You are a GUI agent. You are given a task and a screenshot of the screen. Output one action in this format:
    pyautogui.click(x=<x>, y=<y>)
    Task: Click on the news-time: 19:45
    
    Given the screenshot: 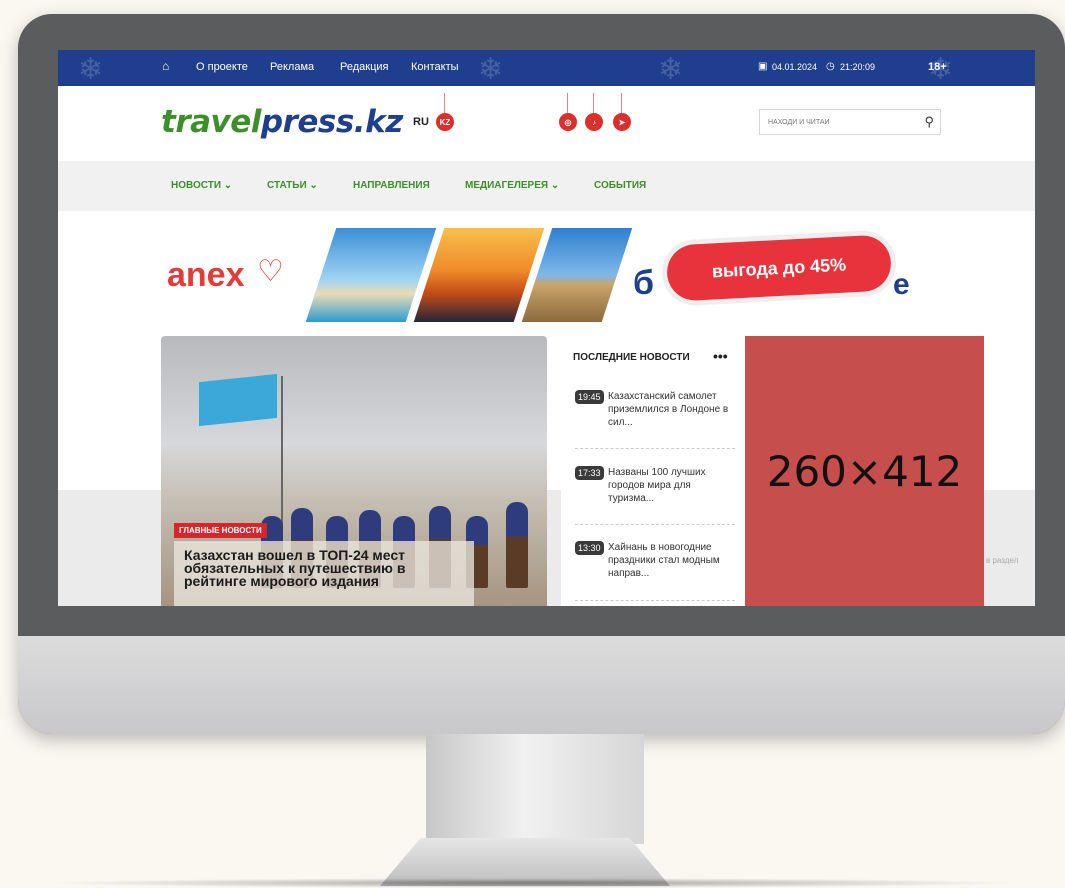 What is the action you would take?
    pyautogui.click(x=589, y=397)
    